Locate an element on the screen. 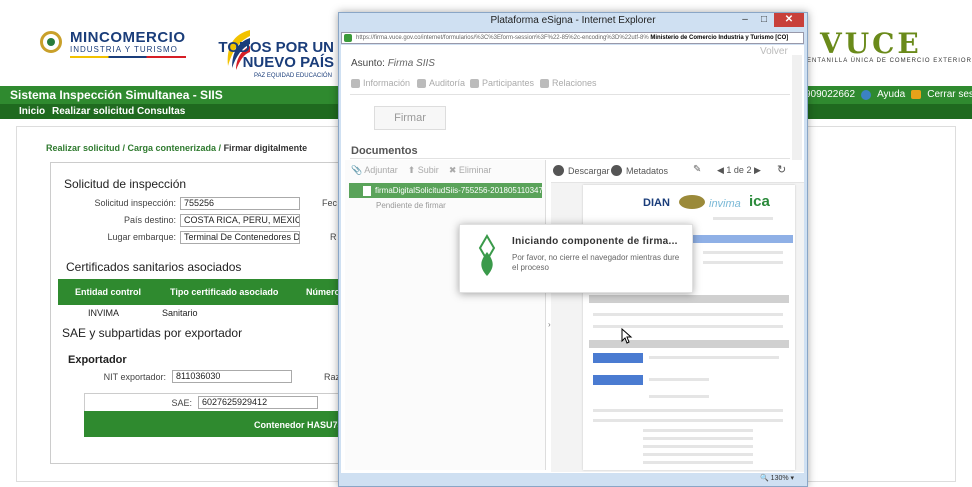 The image size is (972, 487). vuce-title: VUCE is located at coordinates (871, 43).